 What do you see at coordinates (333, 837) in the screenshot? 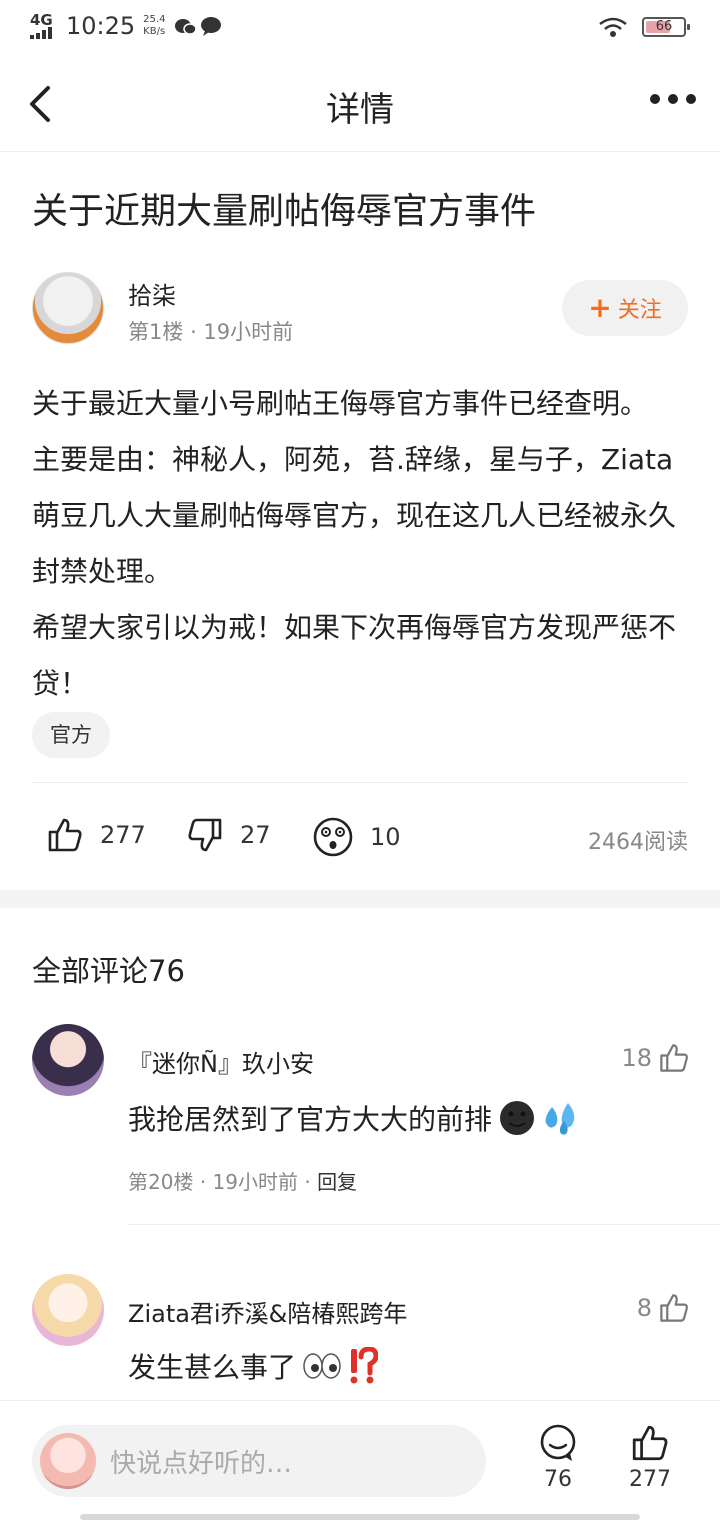
I see `dizzy-face-icon` at bounding box center [333, 837].